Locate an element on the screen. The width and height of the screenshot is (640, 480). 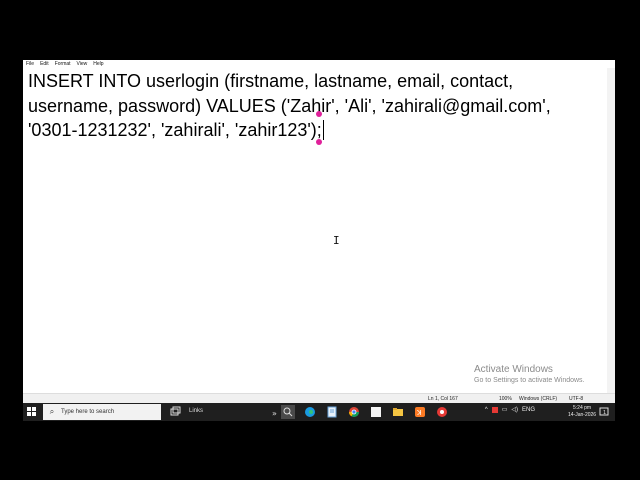
vertical-scrollbar is located at coordinates (611, 230).